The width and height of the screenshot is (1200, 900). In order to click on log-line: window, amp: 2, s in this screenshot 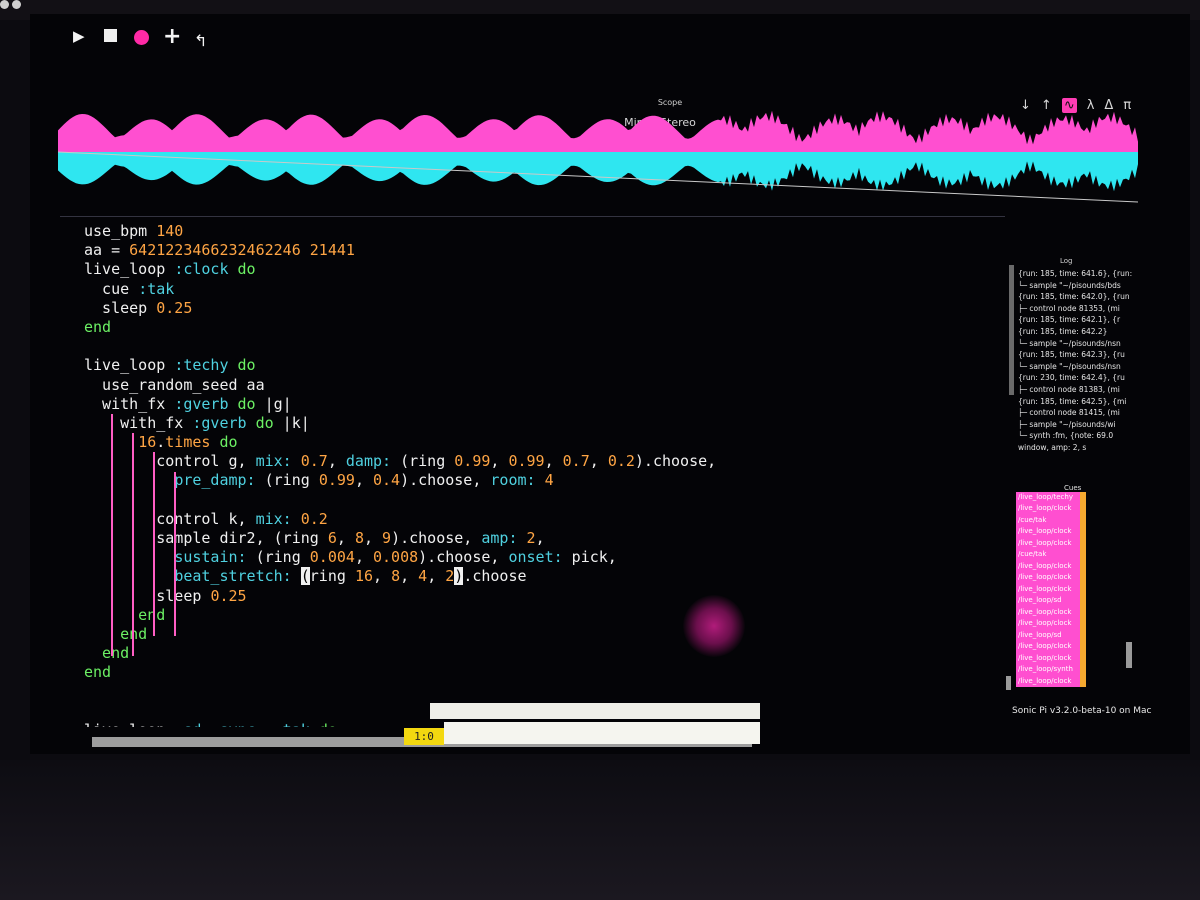, I will do `click(1052, 447)`.